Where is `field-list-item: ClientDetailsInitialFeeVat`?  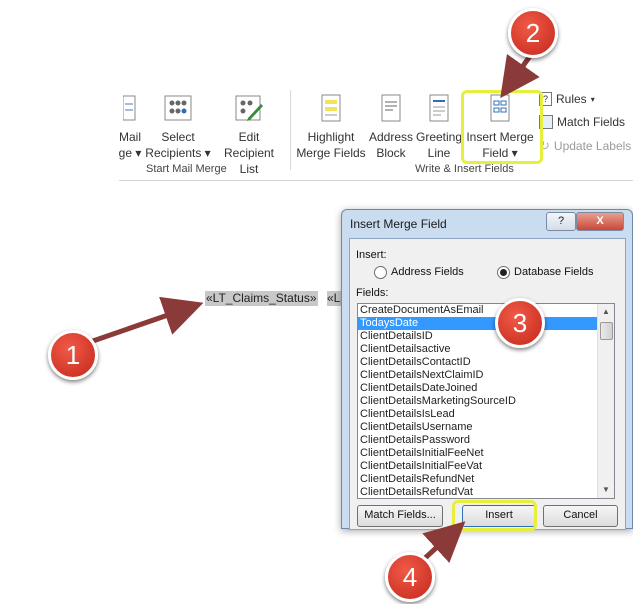 field-list-item: ClientDetailsInitialFeeVat is located at coordinates (477, 466).